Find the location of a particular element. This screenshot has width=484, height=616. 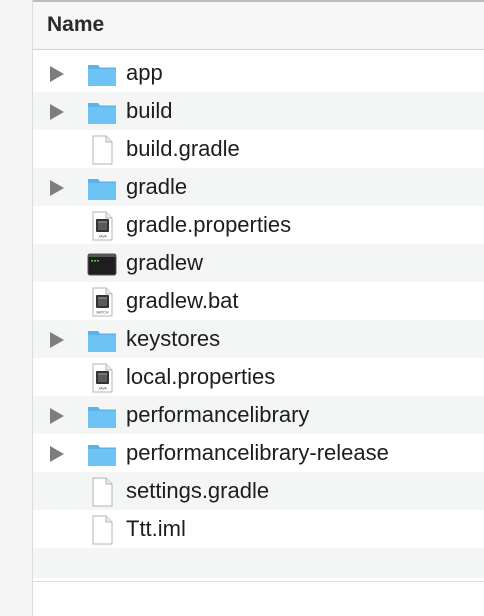

file-name: build is located at coordinates (149, 110).